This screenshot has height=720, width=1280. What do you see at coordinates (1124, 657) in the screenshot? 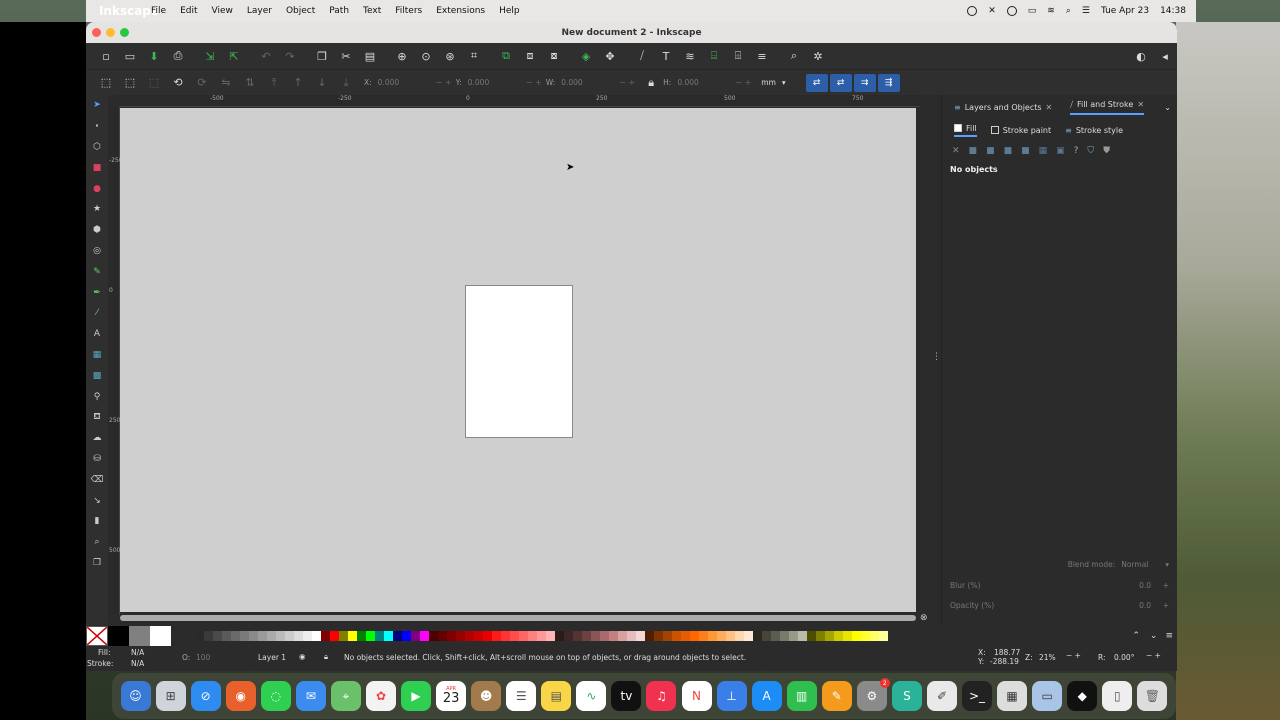
I see `rotation-value: 0.00°` at bounding box center [1124, 657].